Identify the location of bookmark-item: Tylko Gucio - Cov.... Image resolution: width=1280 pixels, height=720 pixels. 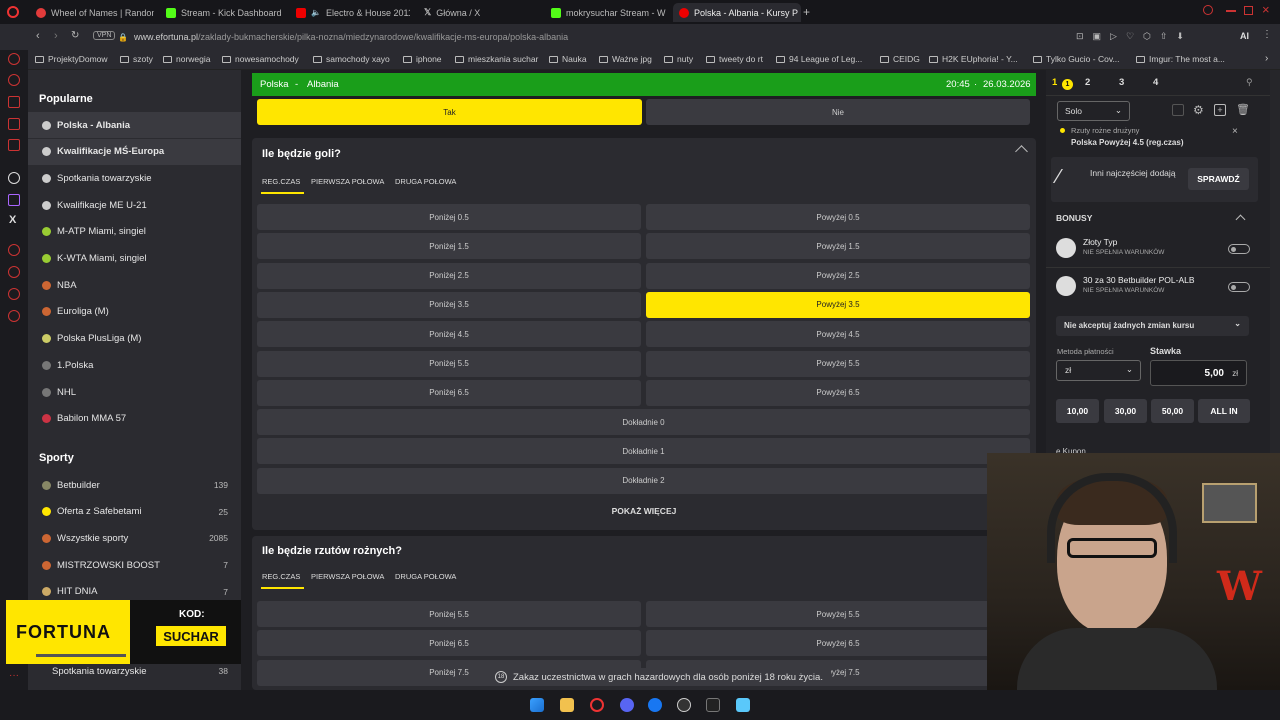
(1076, 59).